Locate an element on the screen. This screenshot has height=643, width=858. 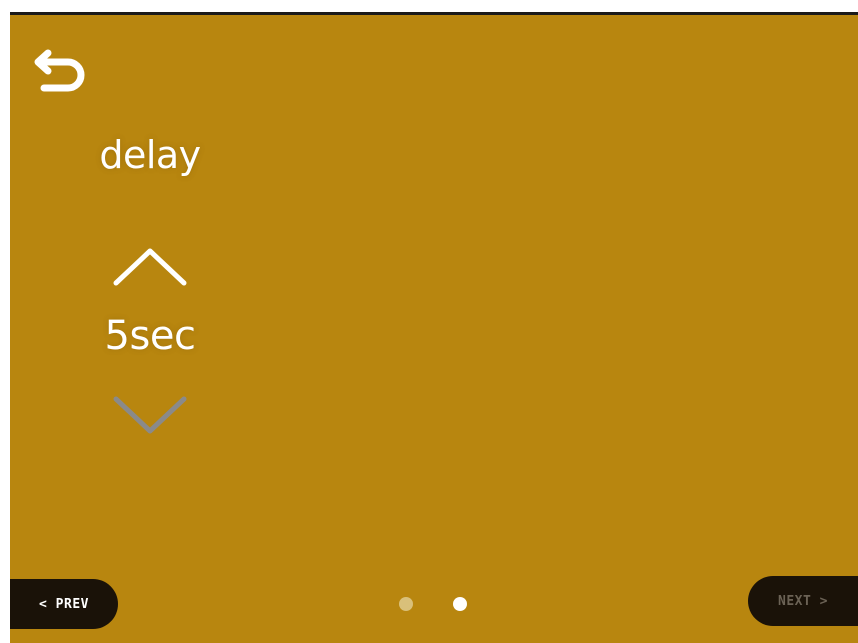
increase-button is located at coordinates (150, 266).